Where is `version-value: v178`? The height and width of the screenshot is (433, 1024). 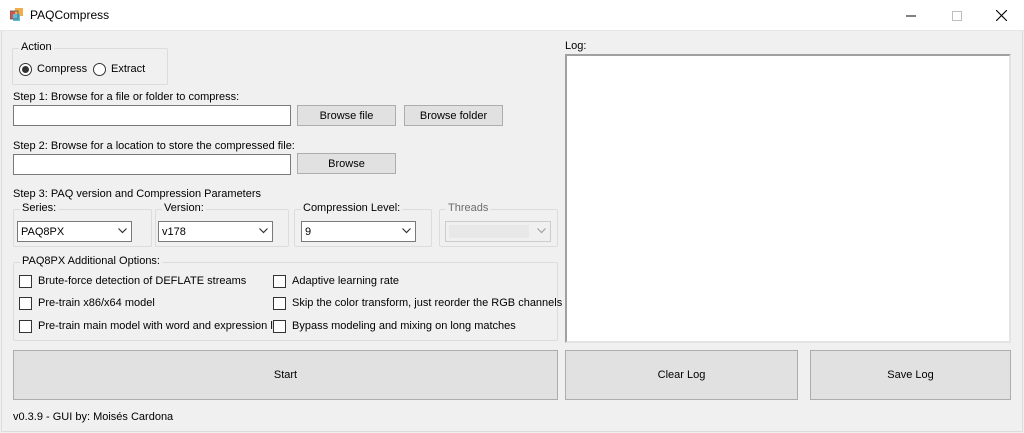
version-value: v178 is located at coordinates (174, 231).